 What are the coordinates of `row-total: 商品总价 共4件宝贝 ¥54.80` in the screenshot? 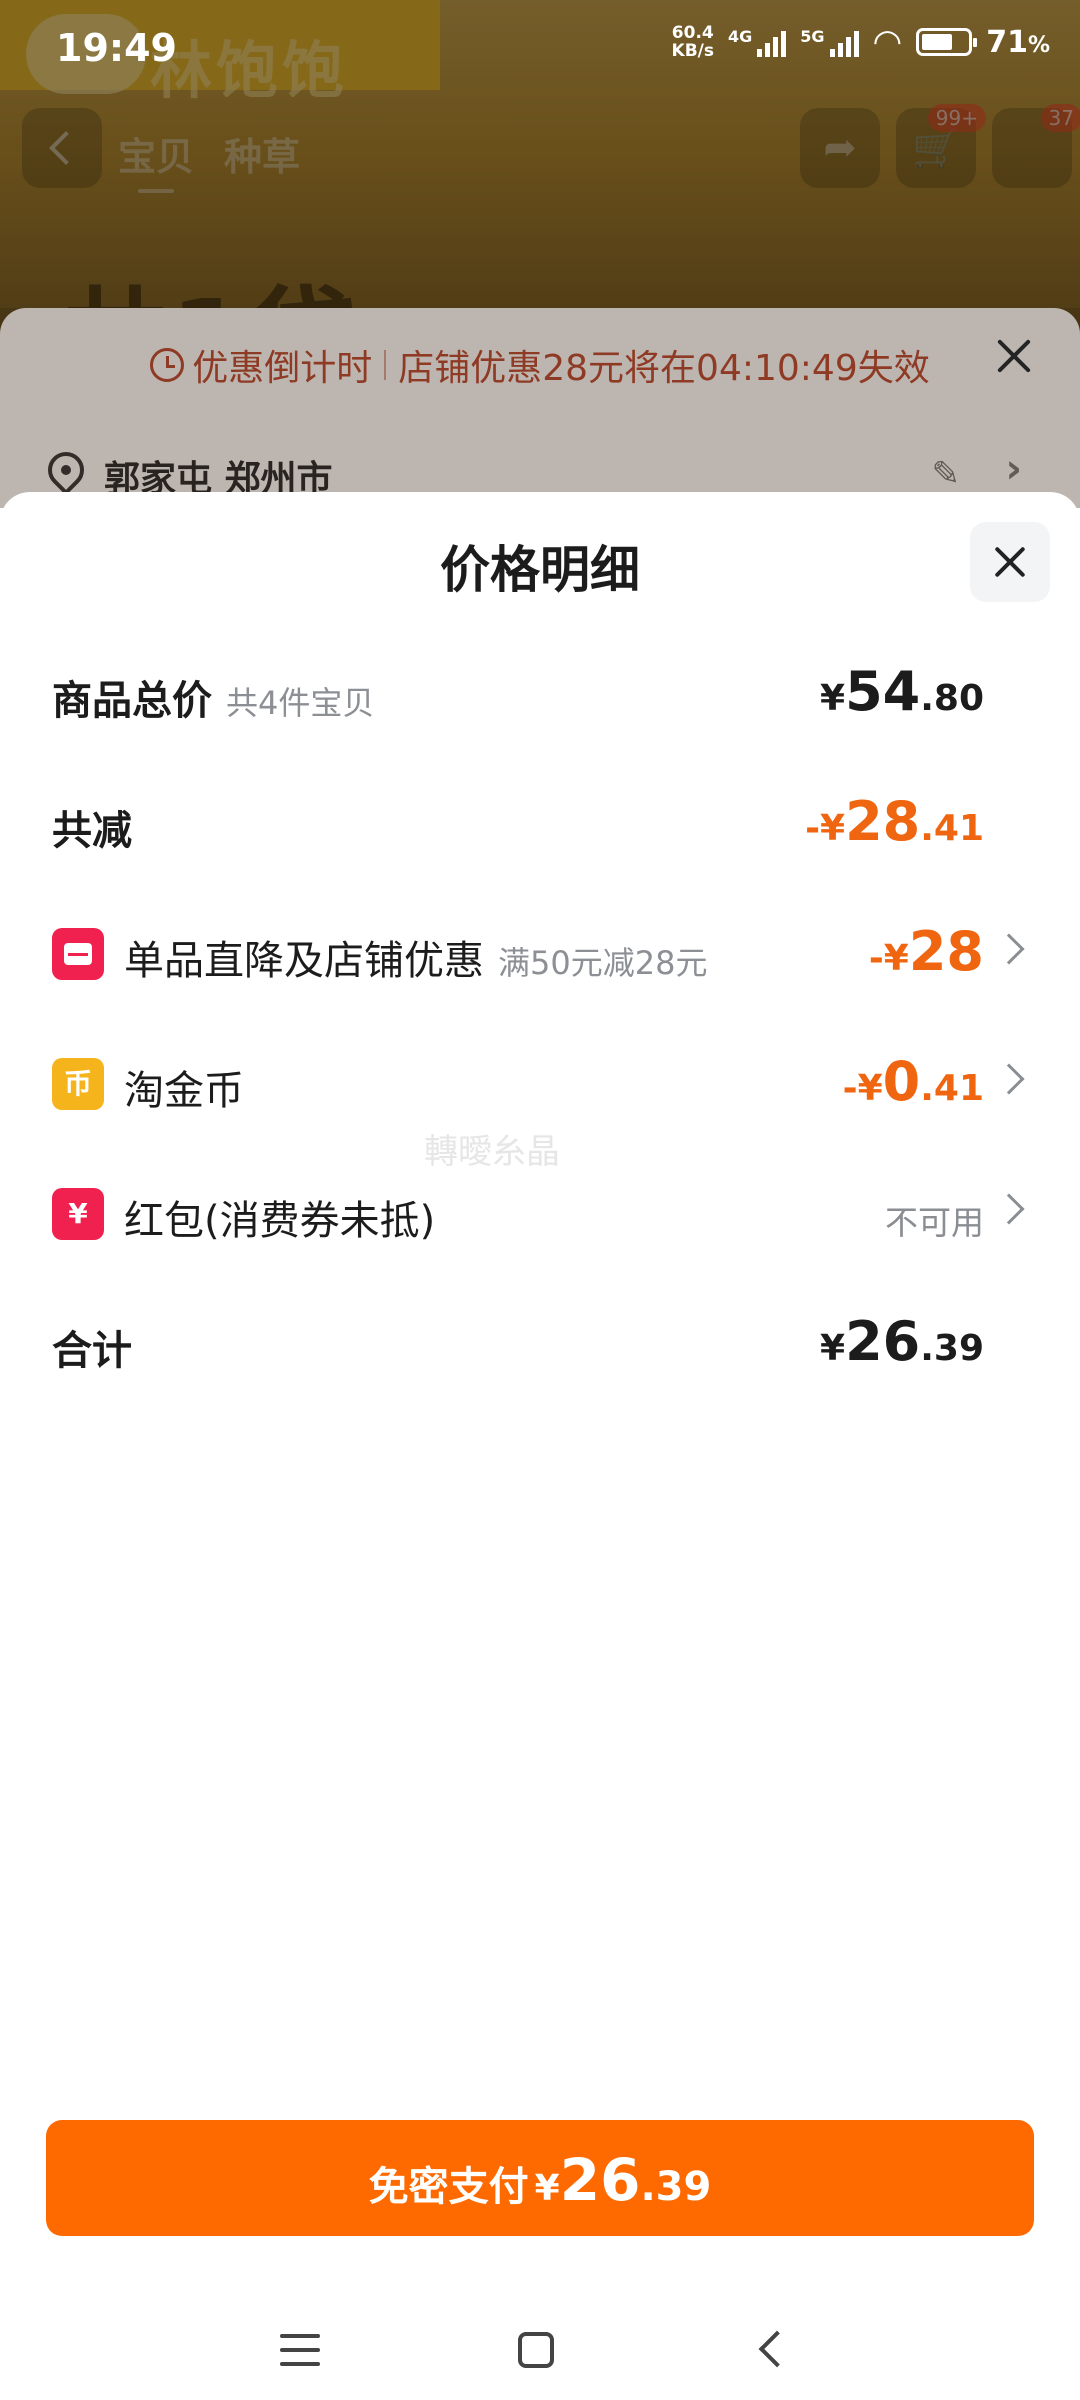 It's located at (540, 694).